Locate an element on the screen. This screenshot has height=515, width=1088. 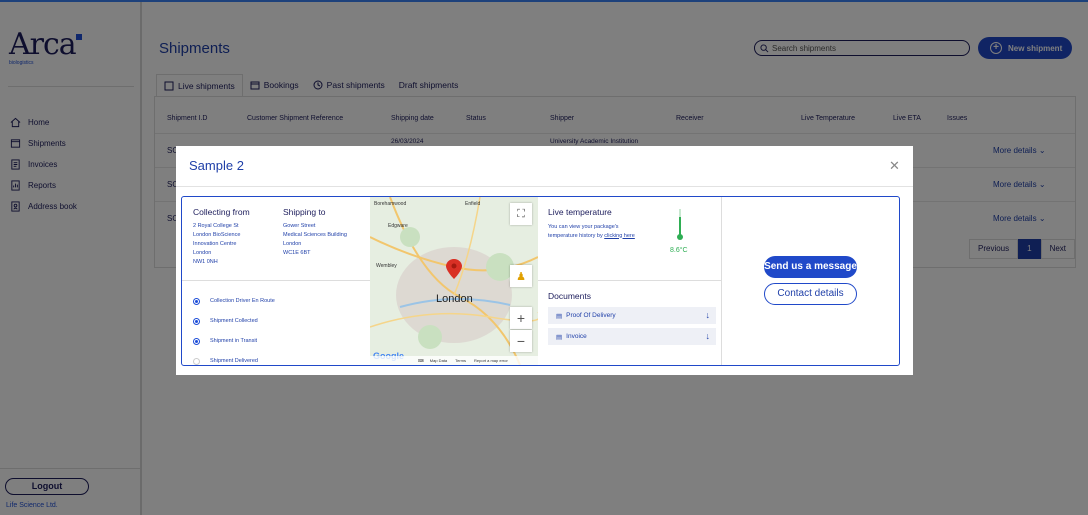
address-line: Innovation Centre is located at coordinates (215, 244).